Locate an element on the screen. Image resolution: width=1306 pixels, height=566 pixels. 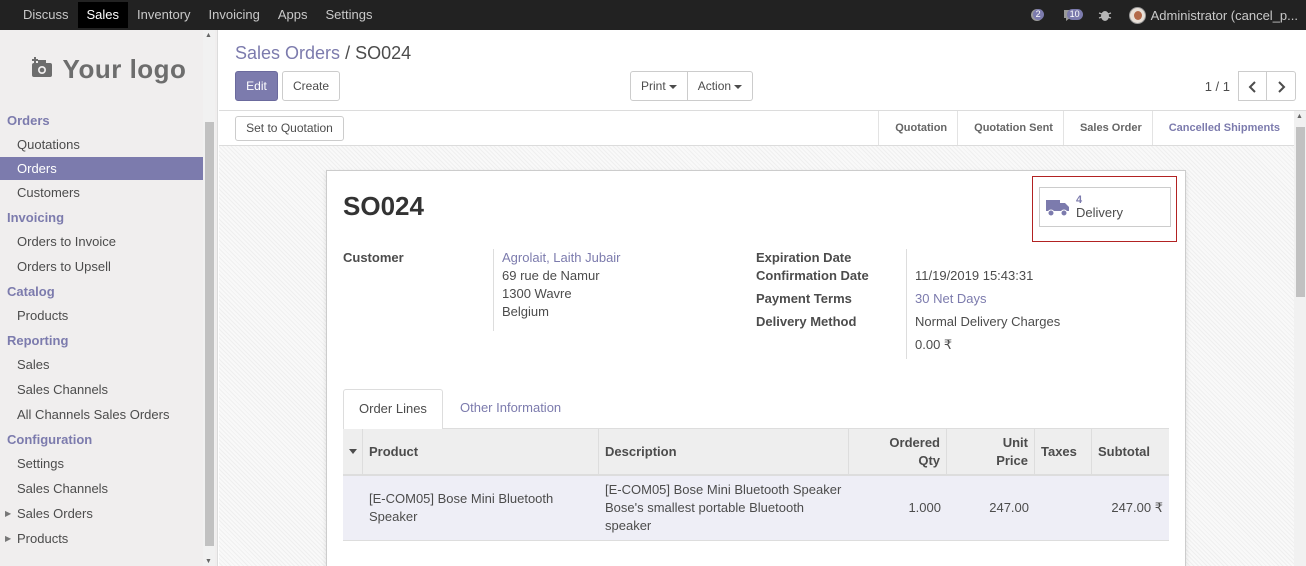
sidebar-item-sales-channels: Sales Channels is located at coordinates (101, 389).